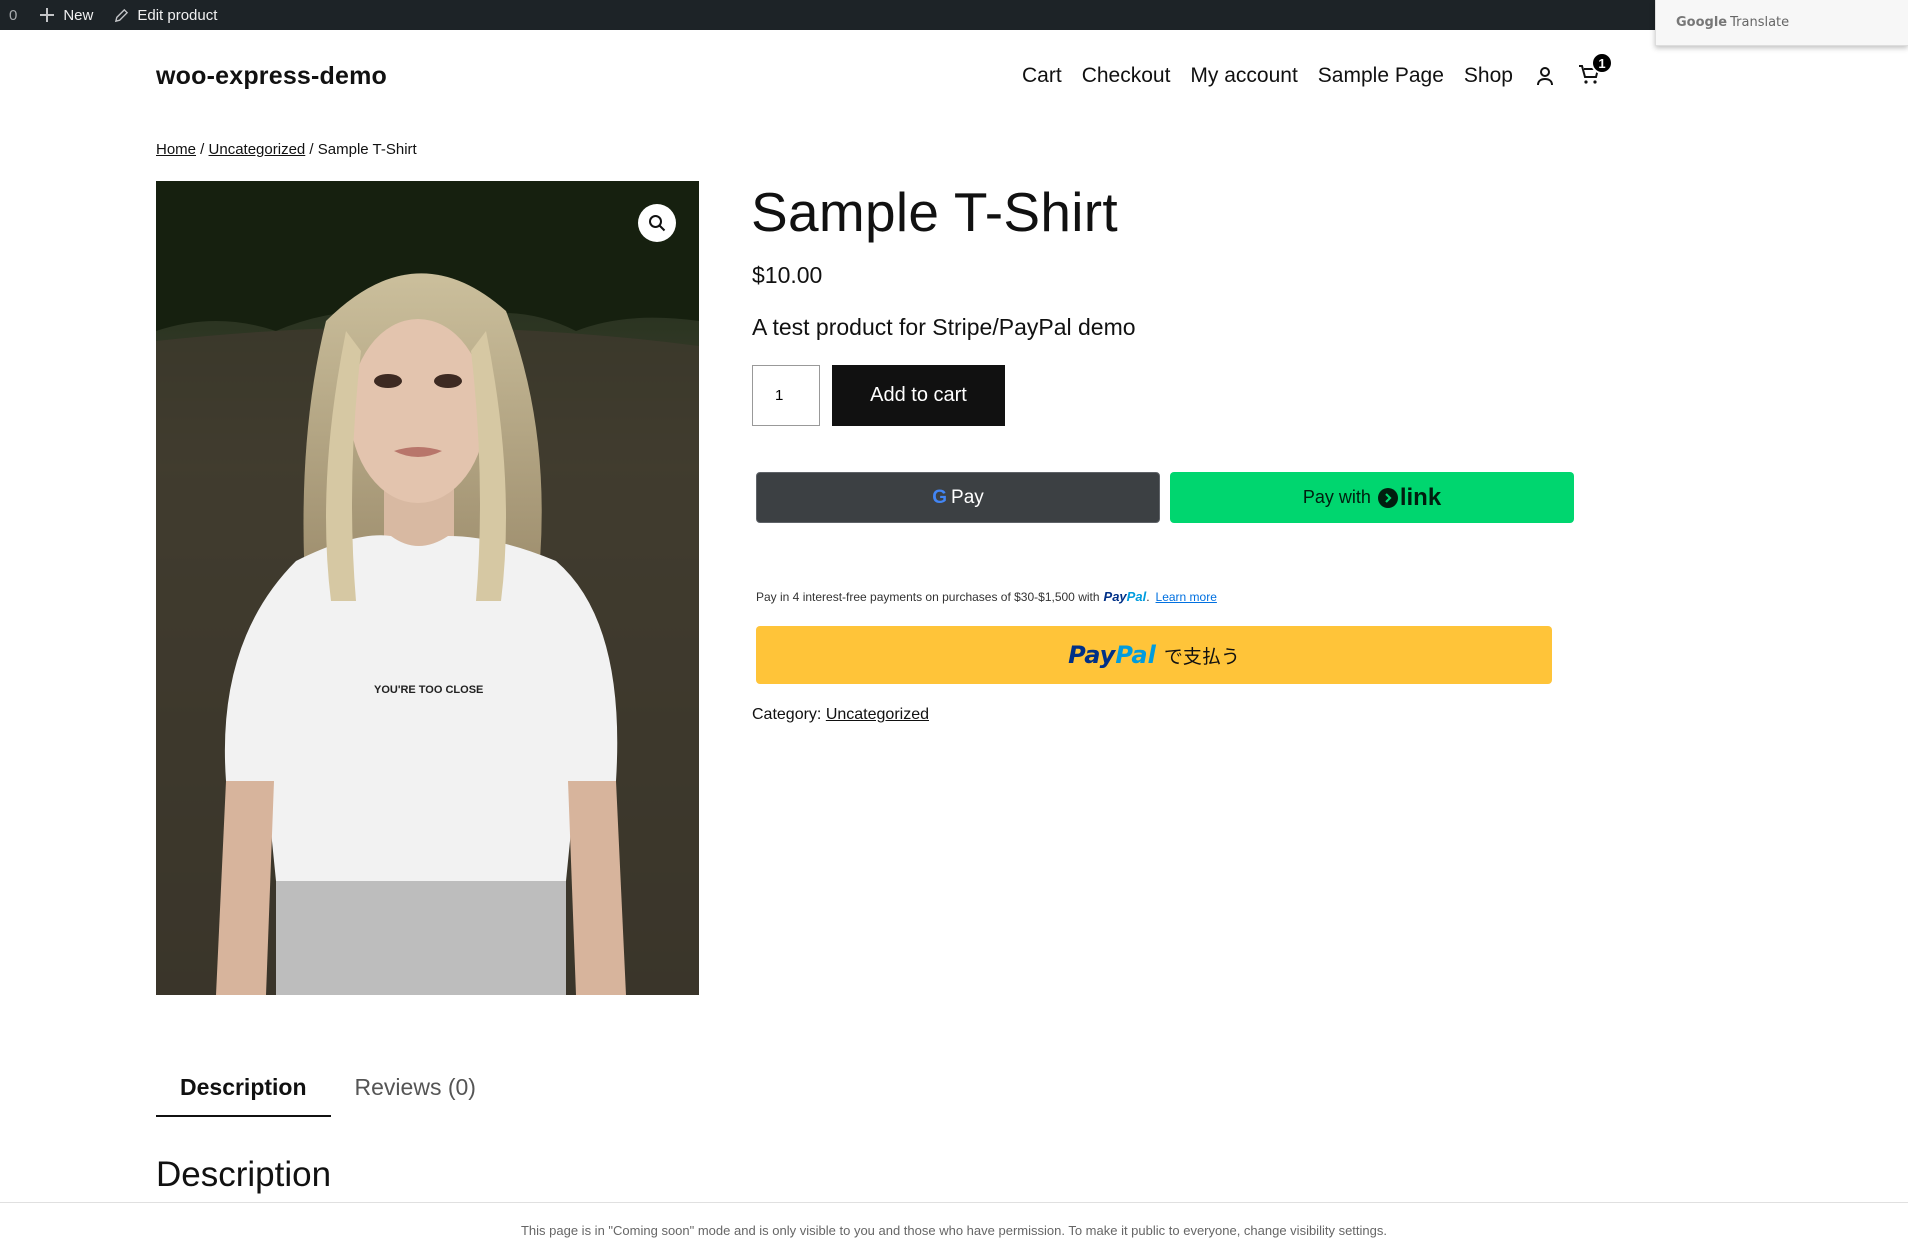  Describe the element at coordinates (1760, 22) in the screenshot. I see `translate-label: Translate` at that location.